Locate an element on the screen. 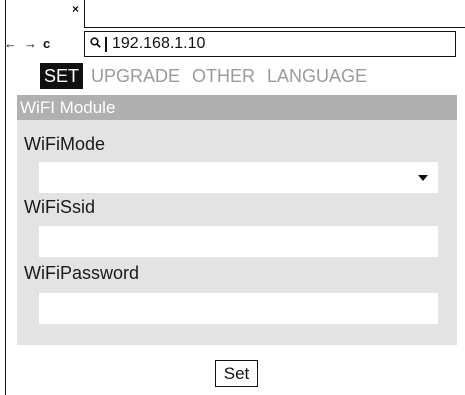 The image size is (465, 395). panel-title: WiFI Module is located at coordinates (237, 107).